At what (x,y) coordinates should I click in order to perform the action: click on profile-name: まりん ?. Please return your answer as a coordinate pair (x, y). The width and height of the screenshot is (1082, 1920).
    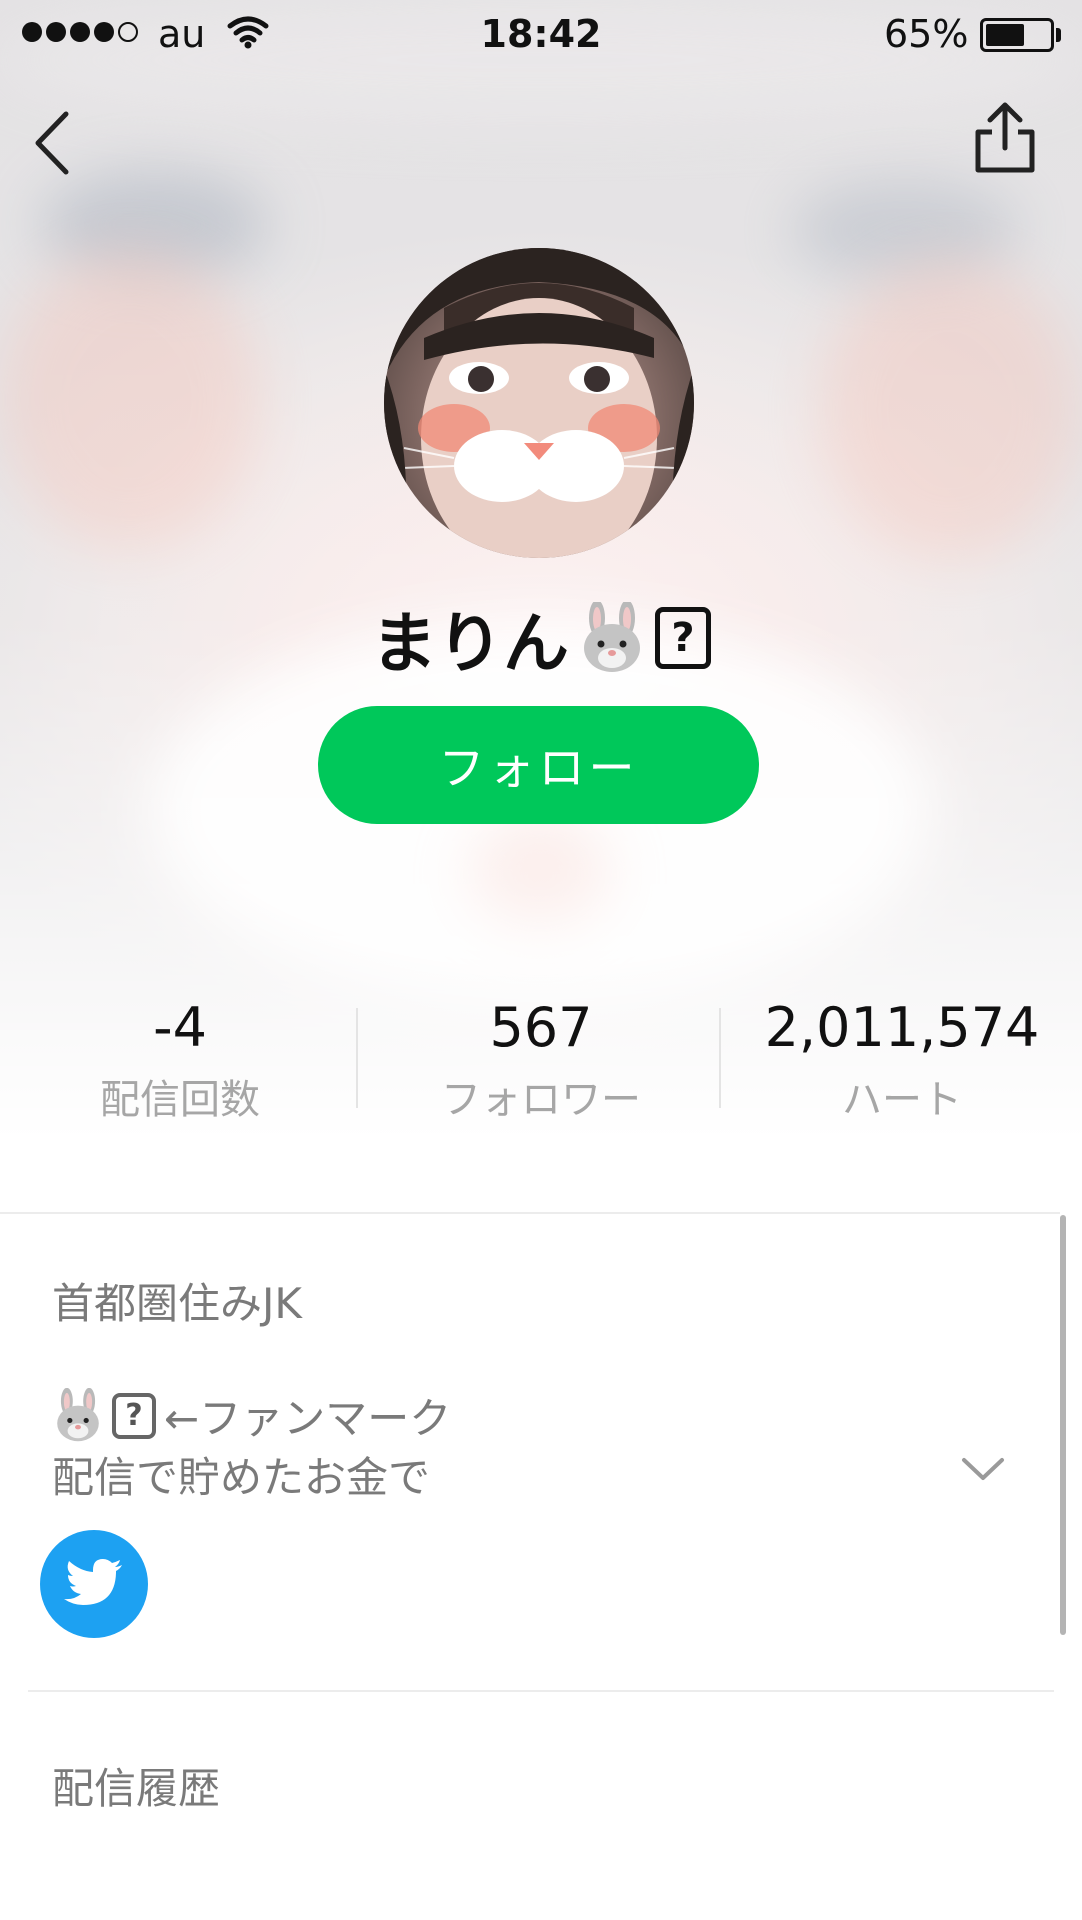
    Looking at the image, I should click on (541, 638).